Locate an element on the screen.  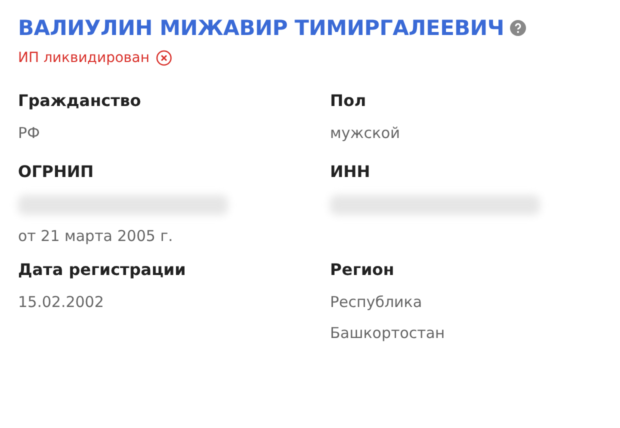
field-label: Регион is located at coordinates (362, 270).